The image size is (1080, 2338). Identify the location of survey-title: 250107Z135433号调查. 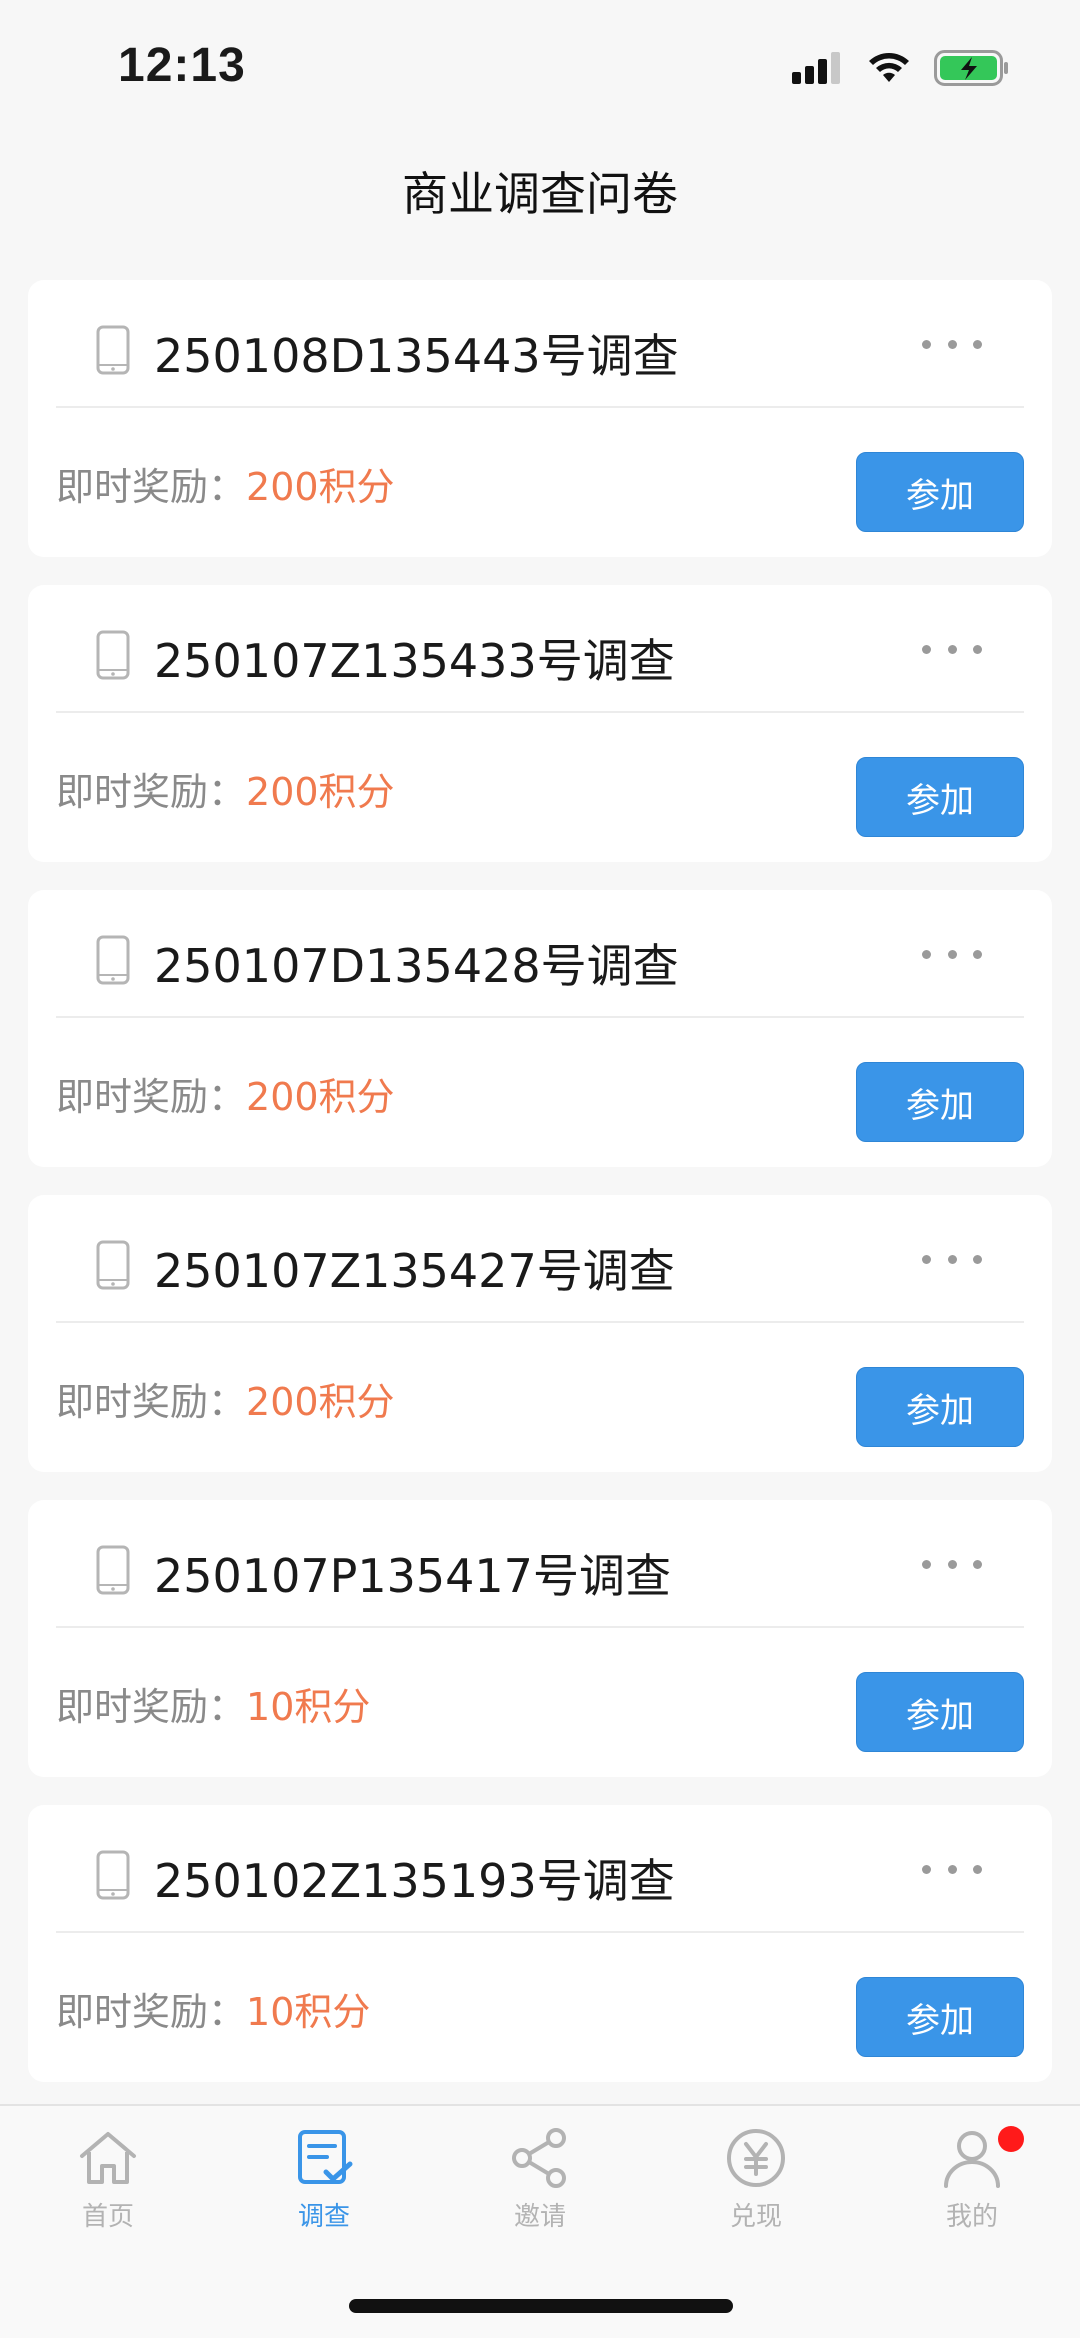
(414, 661).